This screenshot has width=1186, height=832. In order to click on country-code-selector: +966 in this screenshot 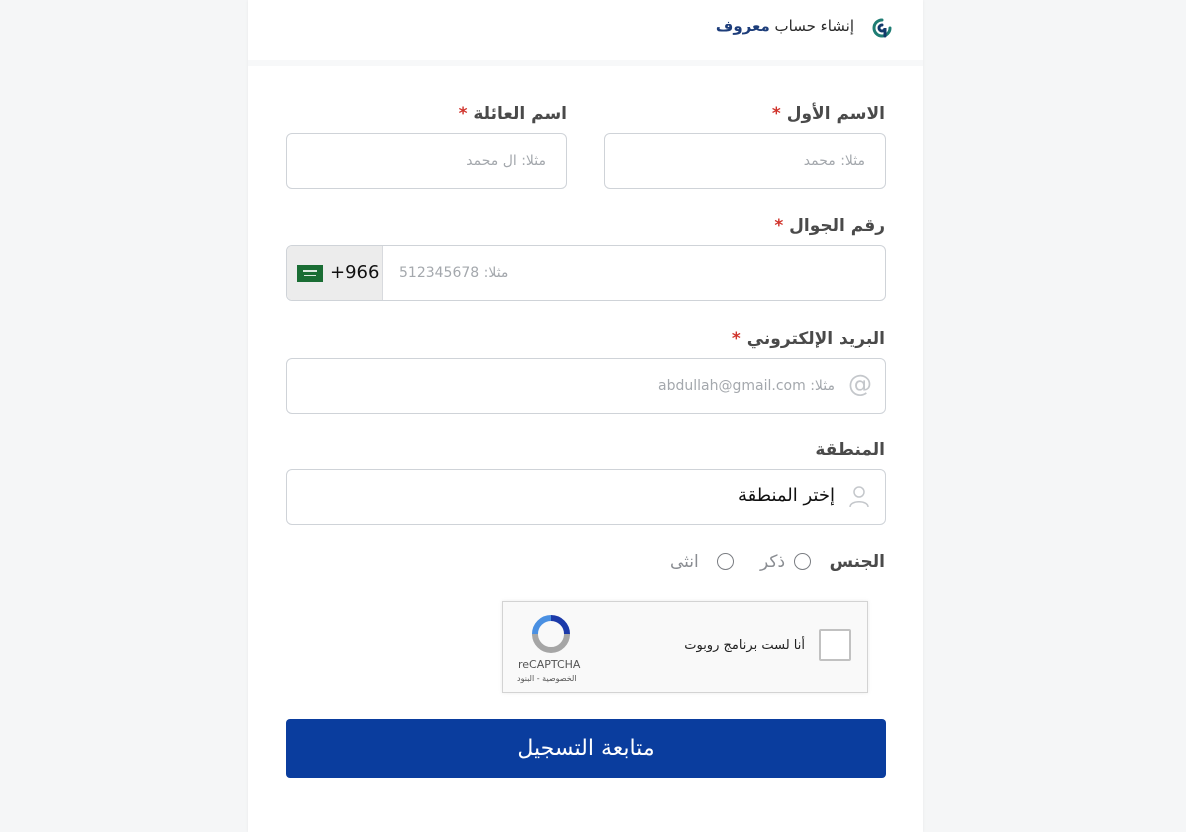, I will do `click(335, 273)`.